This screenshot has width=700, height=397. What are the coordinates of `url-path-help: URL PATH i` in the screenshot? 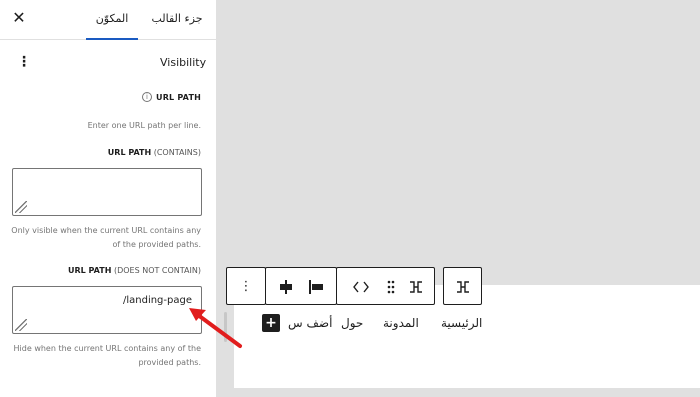 It's located at (171, 97).